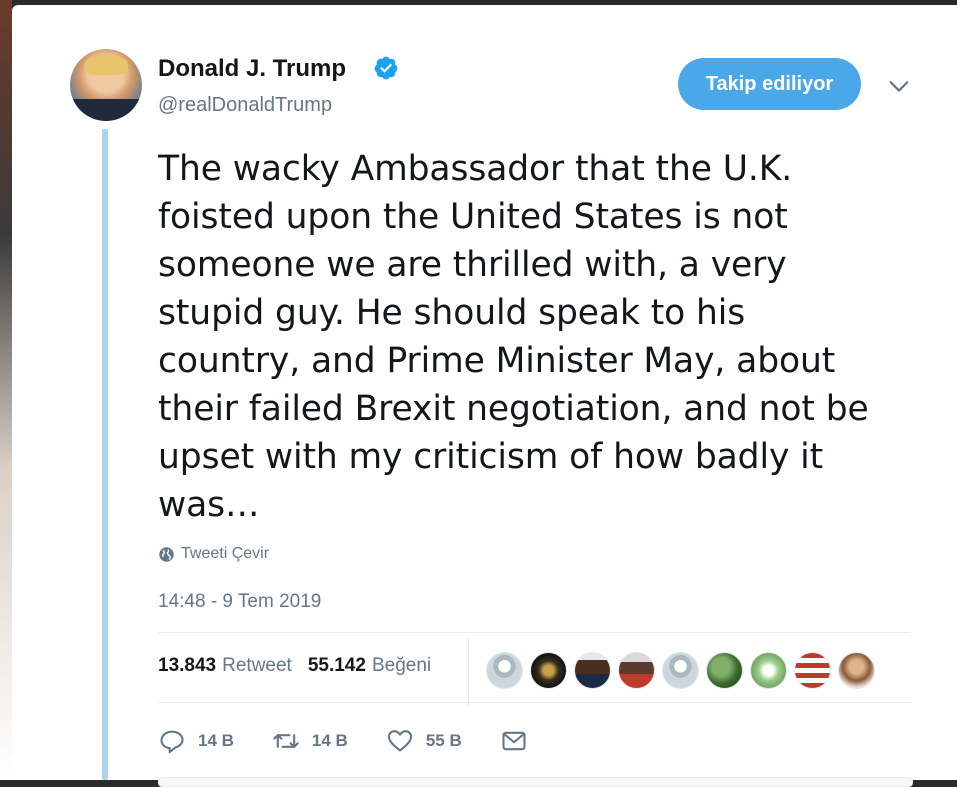 This screenshot has width=957, height=787. Describe the element at coordinates (534, 632) in the screenshot. I see `divider-top` at that location.